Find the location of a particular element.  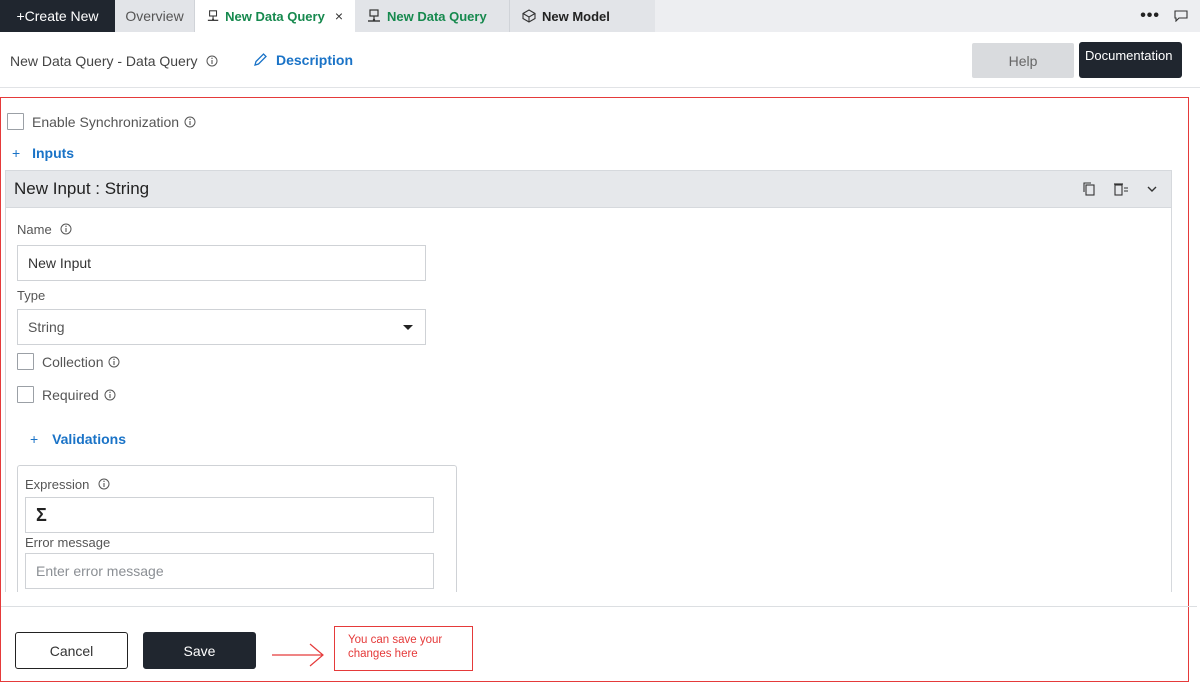

tab-new-model-label: New Model is located at coordinates (576, 16).